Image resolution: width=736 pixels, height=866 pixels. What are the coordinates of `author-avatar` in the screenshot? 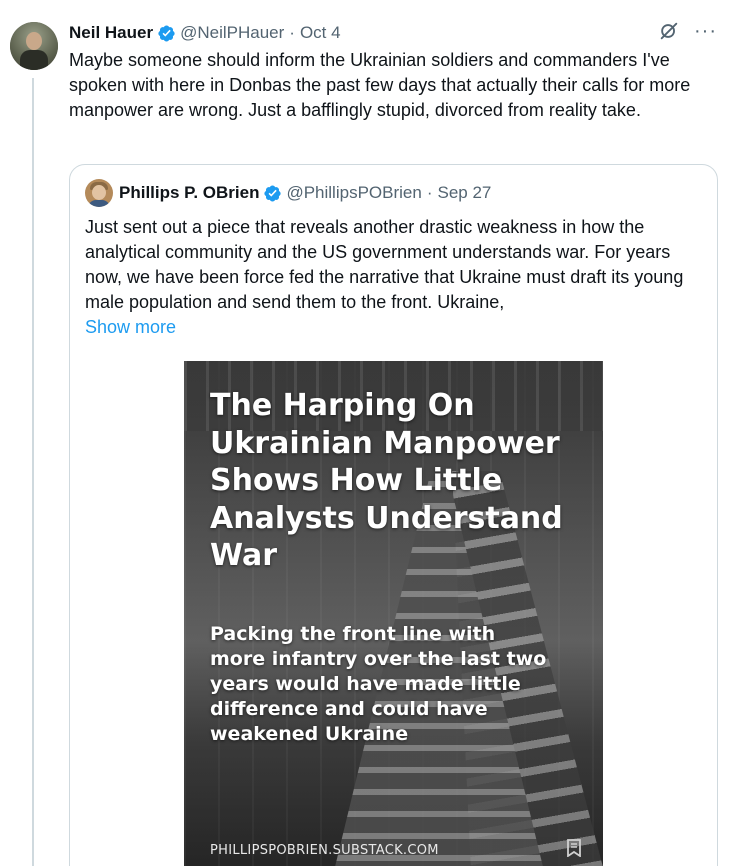 It's located at (34, 46).